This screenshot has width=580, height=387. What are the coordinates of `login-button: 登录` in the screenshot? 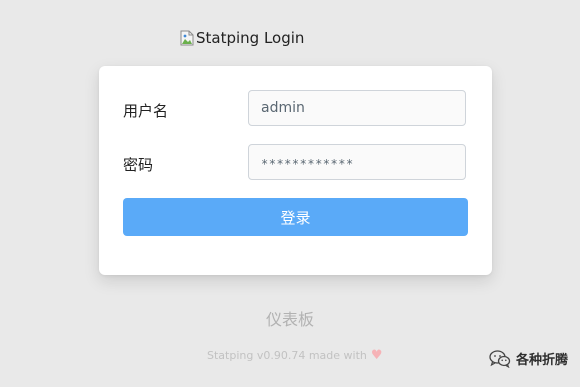 It's located at (295, 217).